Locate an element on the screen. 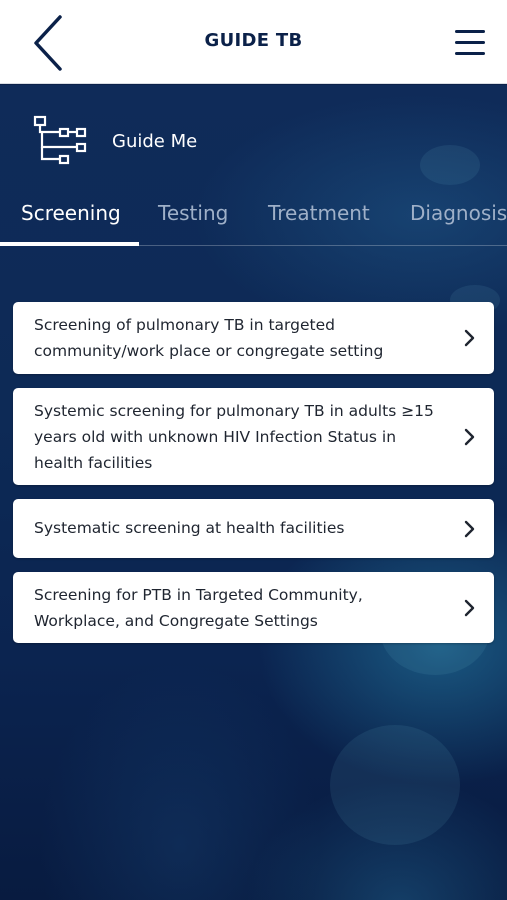 This screenshot has height=900, width=507. tab-testing: Testing is located at coordinates (193, 213).